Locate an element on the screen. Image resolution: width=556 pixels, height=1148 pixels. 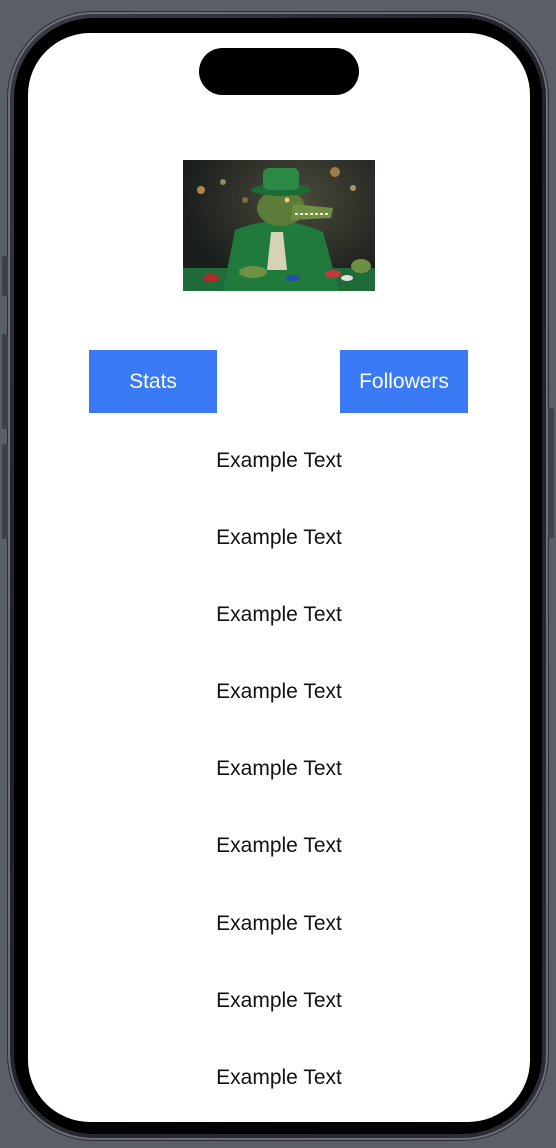
dynamic-island is located at coordinates (279, 71).